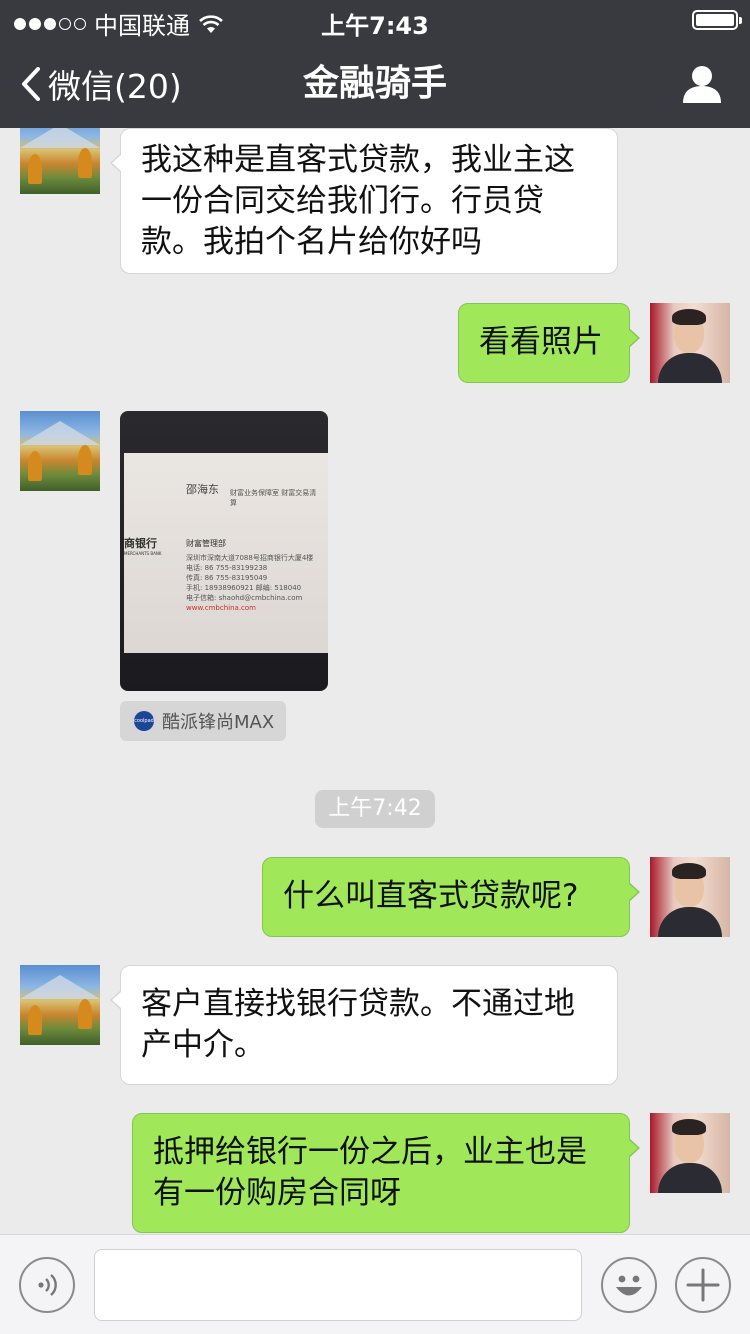 This screenshot has height=1334, width=750. Describe the element at coordinates (375, 26) in the screenshot. I see `status-time: 上午7:43` at that location.